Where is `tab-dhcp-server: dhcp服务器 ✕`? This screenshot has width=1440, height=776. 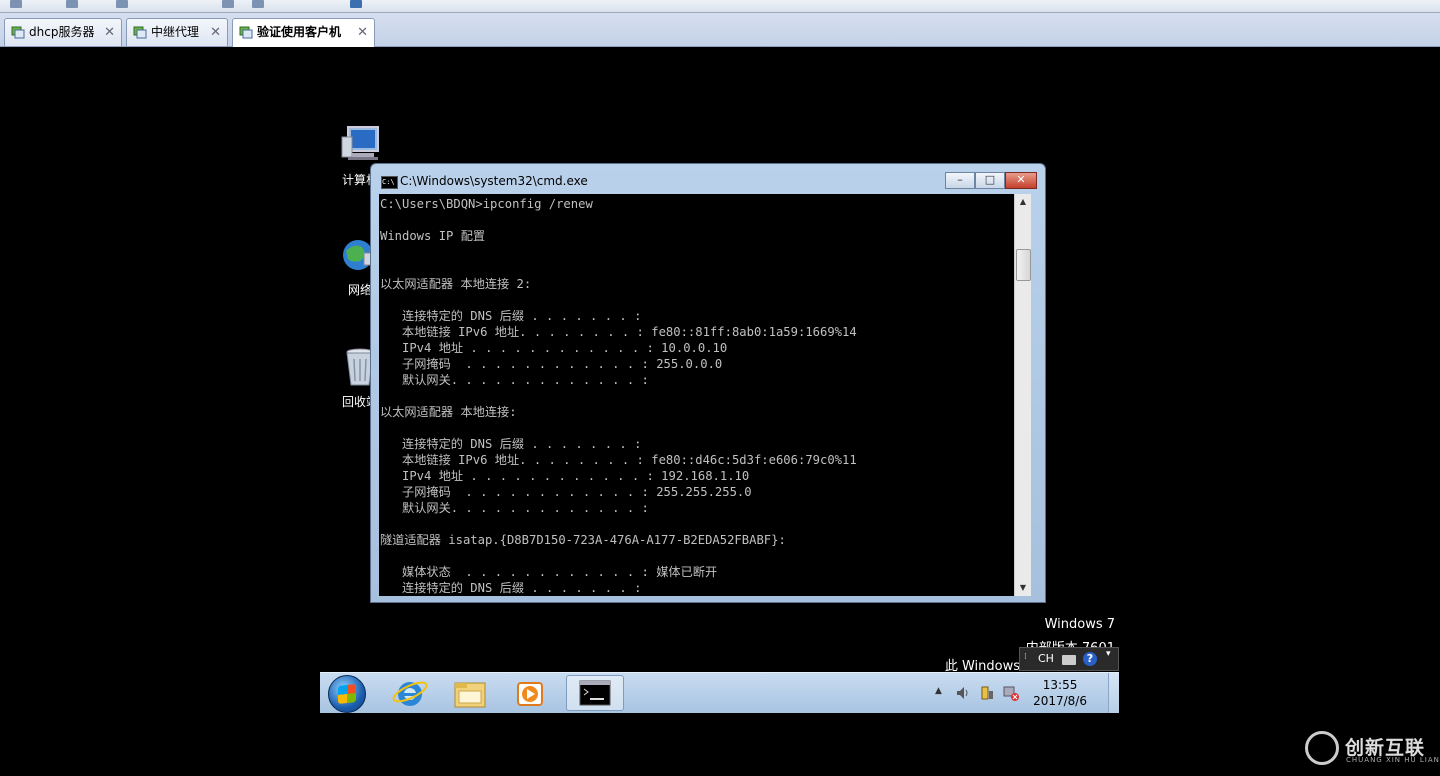
tab-dhcp-server: dhcp服务器 ✕ is located at coordinates (63, 32).